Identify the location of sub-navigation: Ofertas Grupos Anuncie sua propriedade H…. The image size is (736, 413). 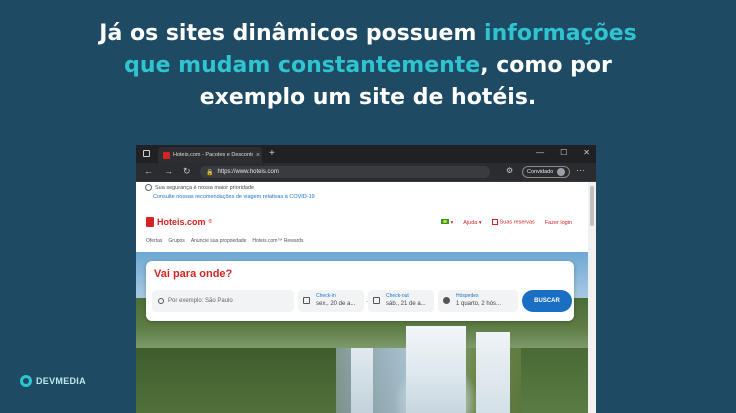
(225, 241).